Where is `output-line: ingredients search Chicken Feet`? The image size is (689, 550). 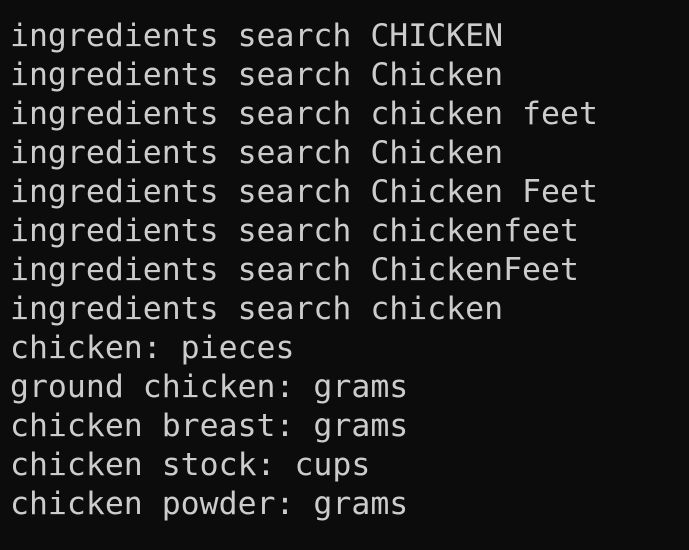
output-line: ingredients search Chicken Feet is located at coordinates (304, 192).